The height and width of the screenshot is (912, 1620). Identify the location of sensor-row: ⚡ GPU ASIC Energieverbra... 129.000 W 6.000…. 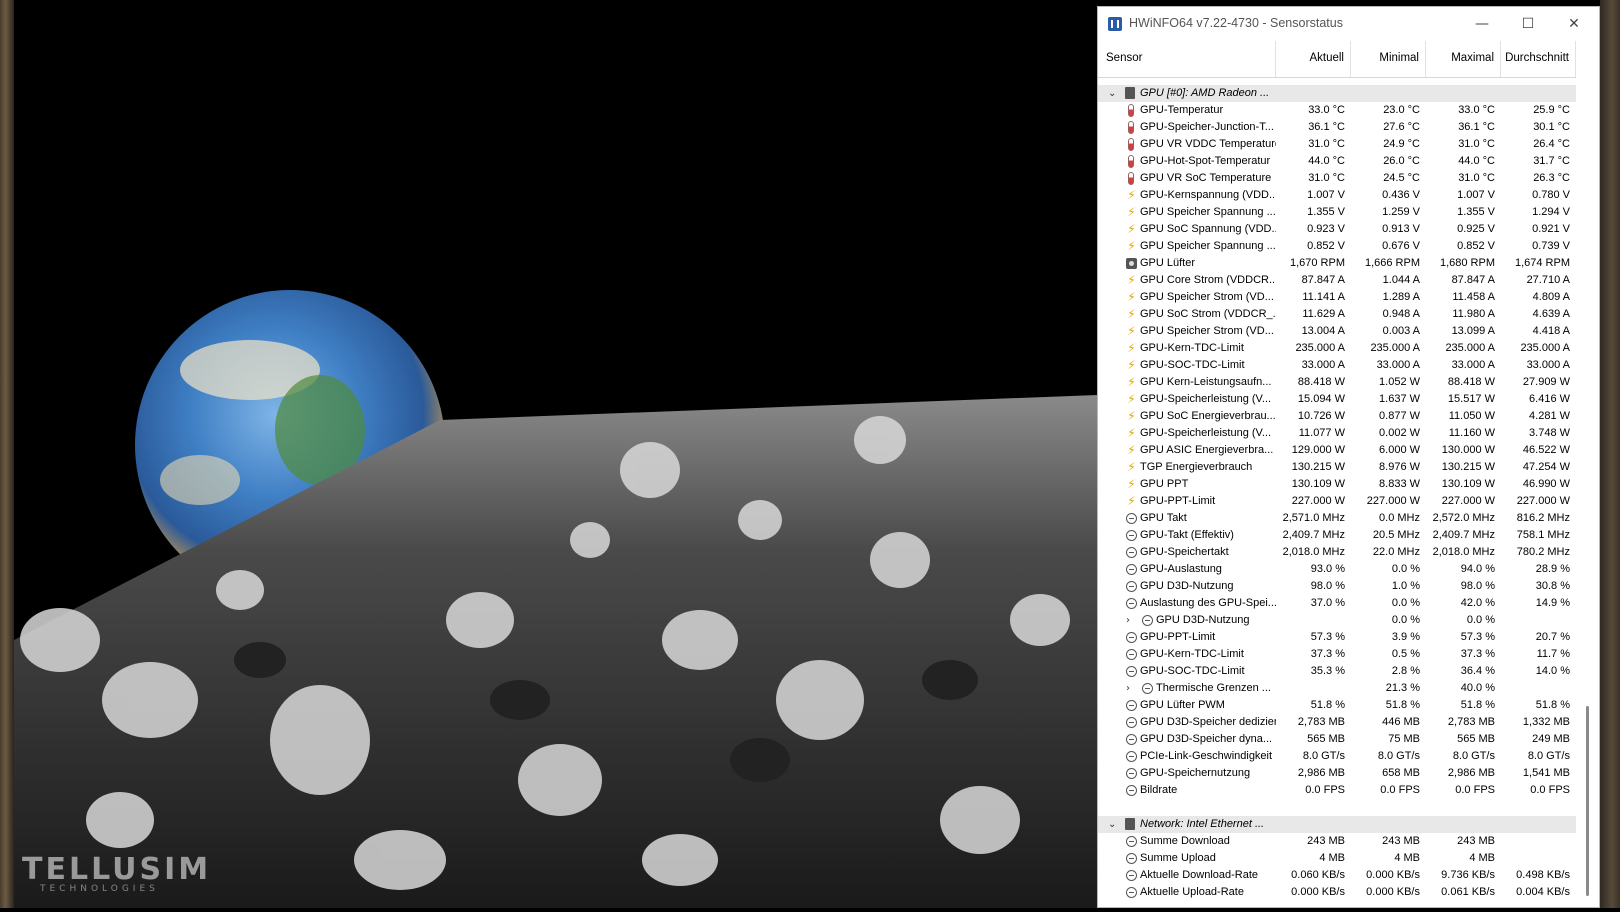
(1337, 450).